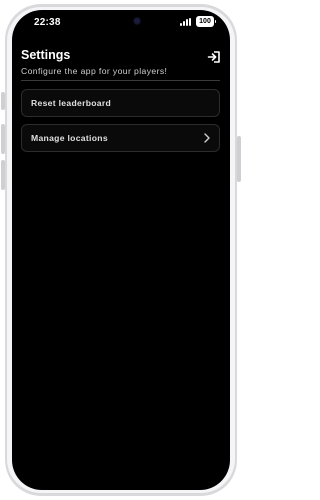  Describe the element at coordinates (206, 21) in the screenshot. I see `battery-icon: 100` at that location.